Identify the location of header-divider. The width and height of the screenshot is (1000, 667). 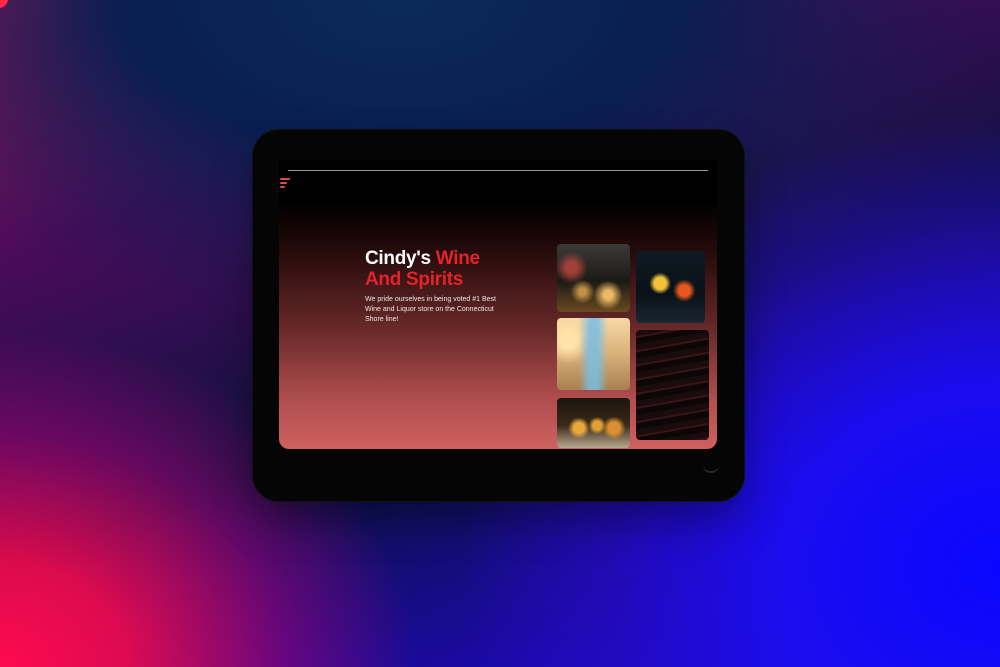
(498, 170).